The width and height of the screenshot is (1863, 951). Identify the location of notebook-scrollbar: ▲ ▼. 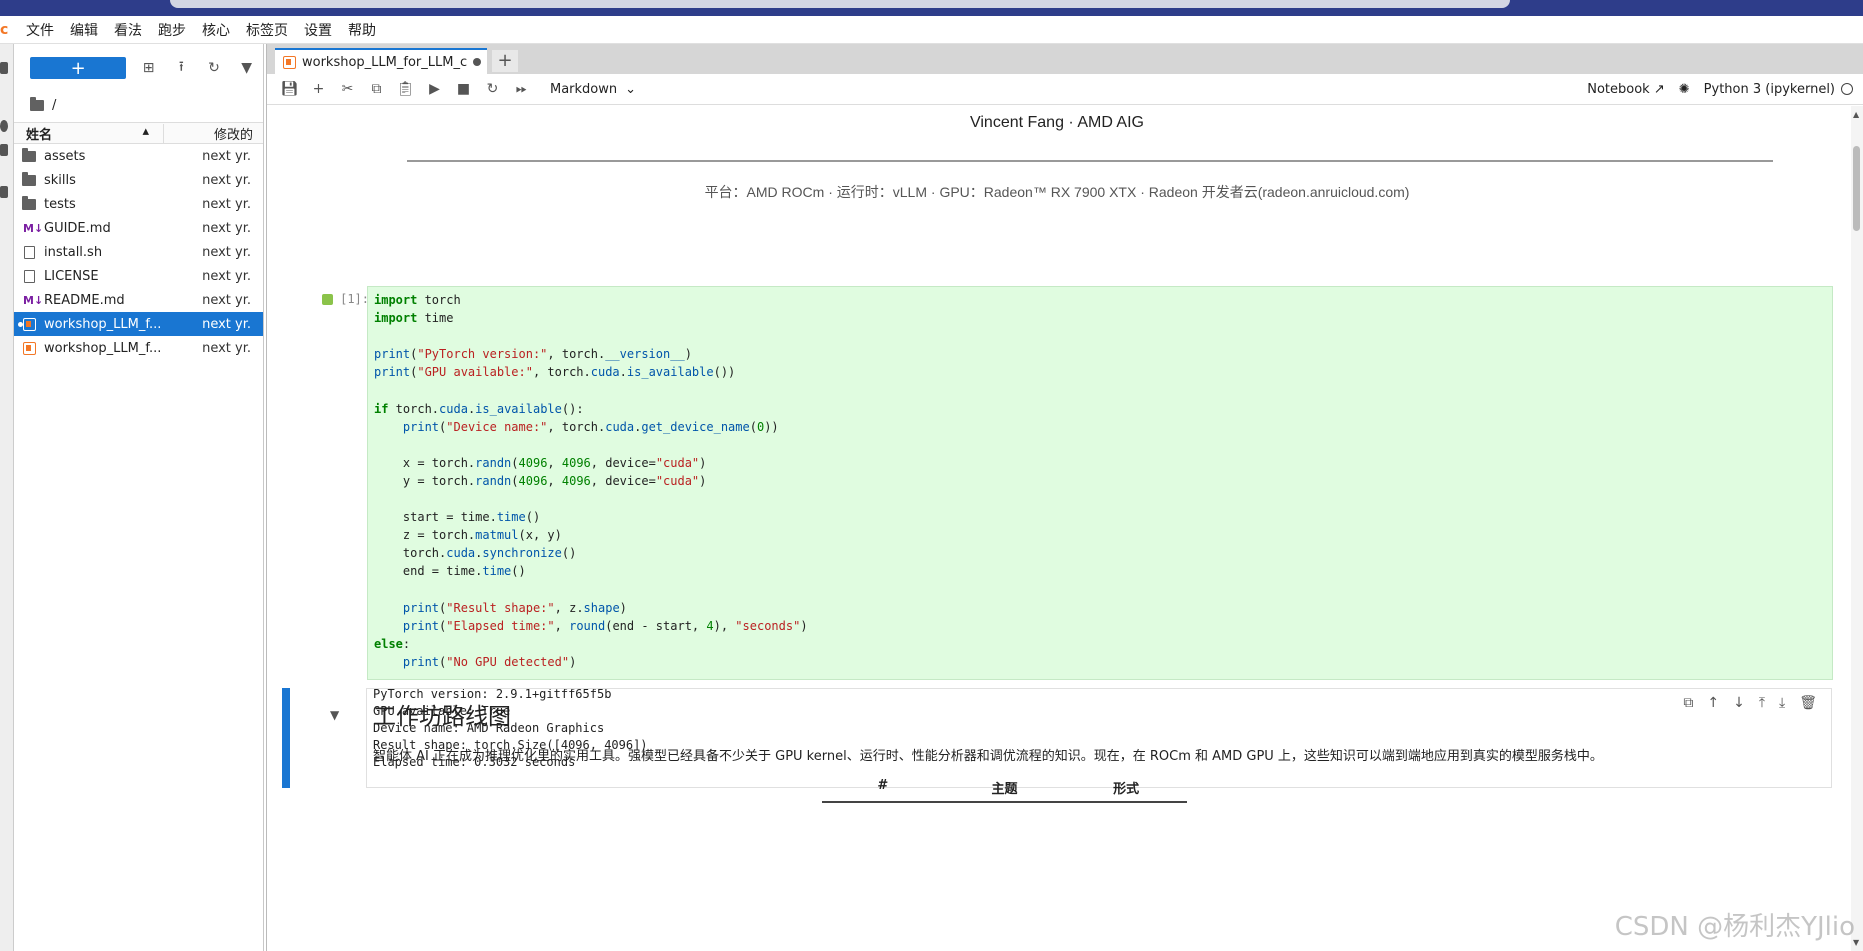
(1857, 528).